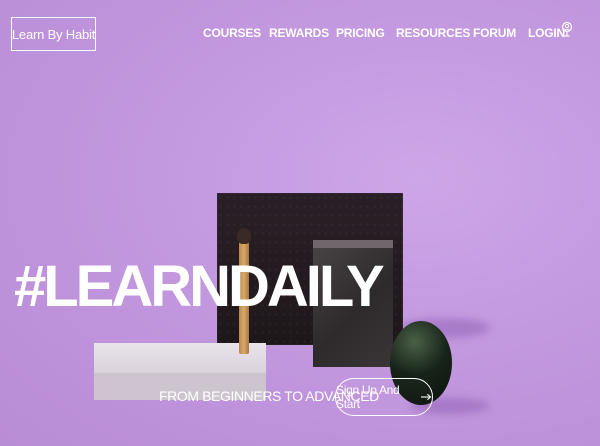  I want to click on logo-text: Learn By Habit, so click(53, 34).